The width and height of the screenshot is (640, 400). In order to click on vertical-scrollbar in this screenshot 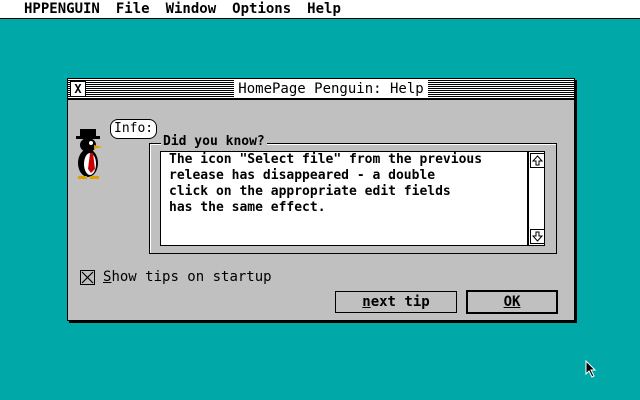, I will do `click(536, 198)`.